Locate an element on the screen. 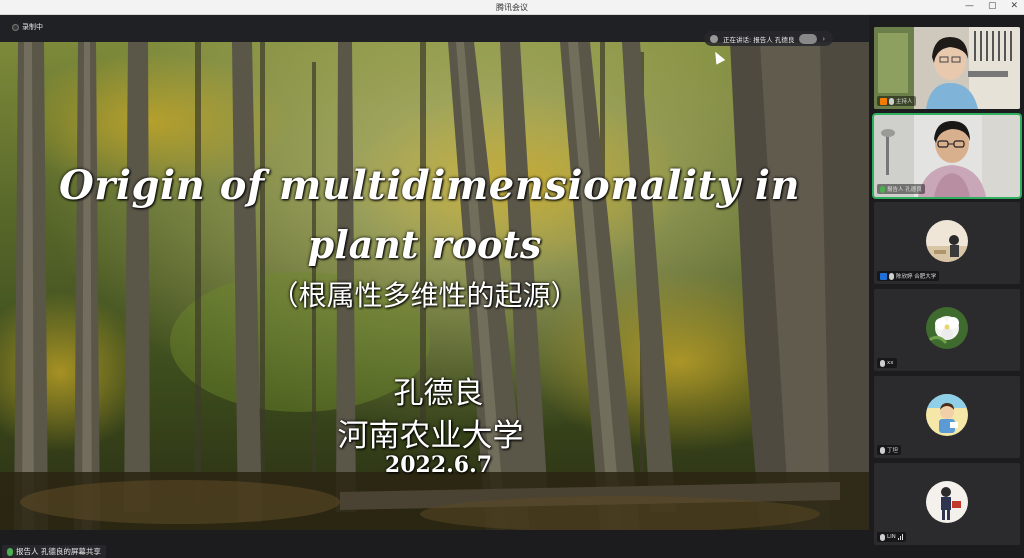 The image size is (1024, 558). participant-tile: 陈欣婷 合肥大学 is located at coordinates (947, 243).